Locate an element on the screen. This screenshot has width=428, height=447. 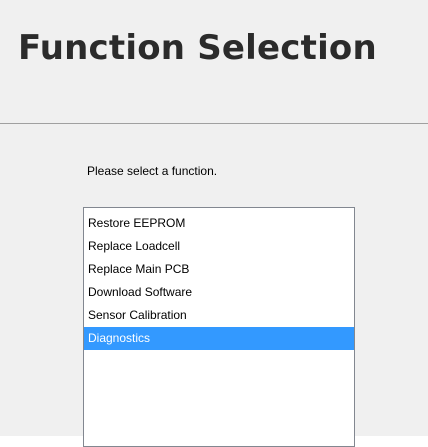
list-item-replace-main-pcb: Replace Main PCB is located at coordinates (219, 269).